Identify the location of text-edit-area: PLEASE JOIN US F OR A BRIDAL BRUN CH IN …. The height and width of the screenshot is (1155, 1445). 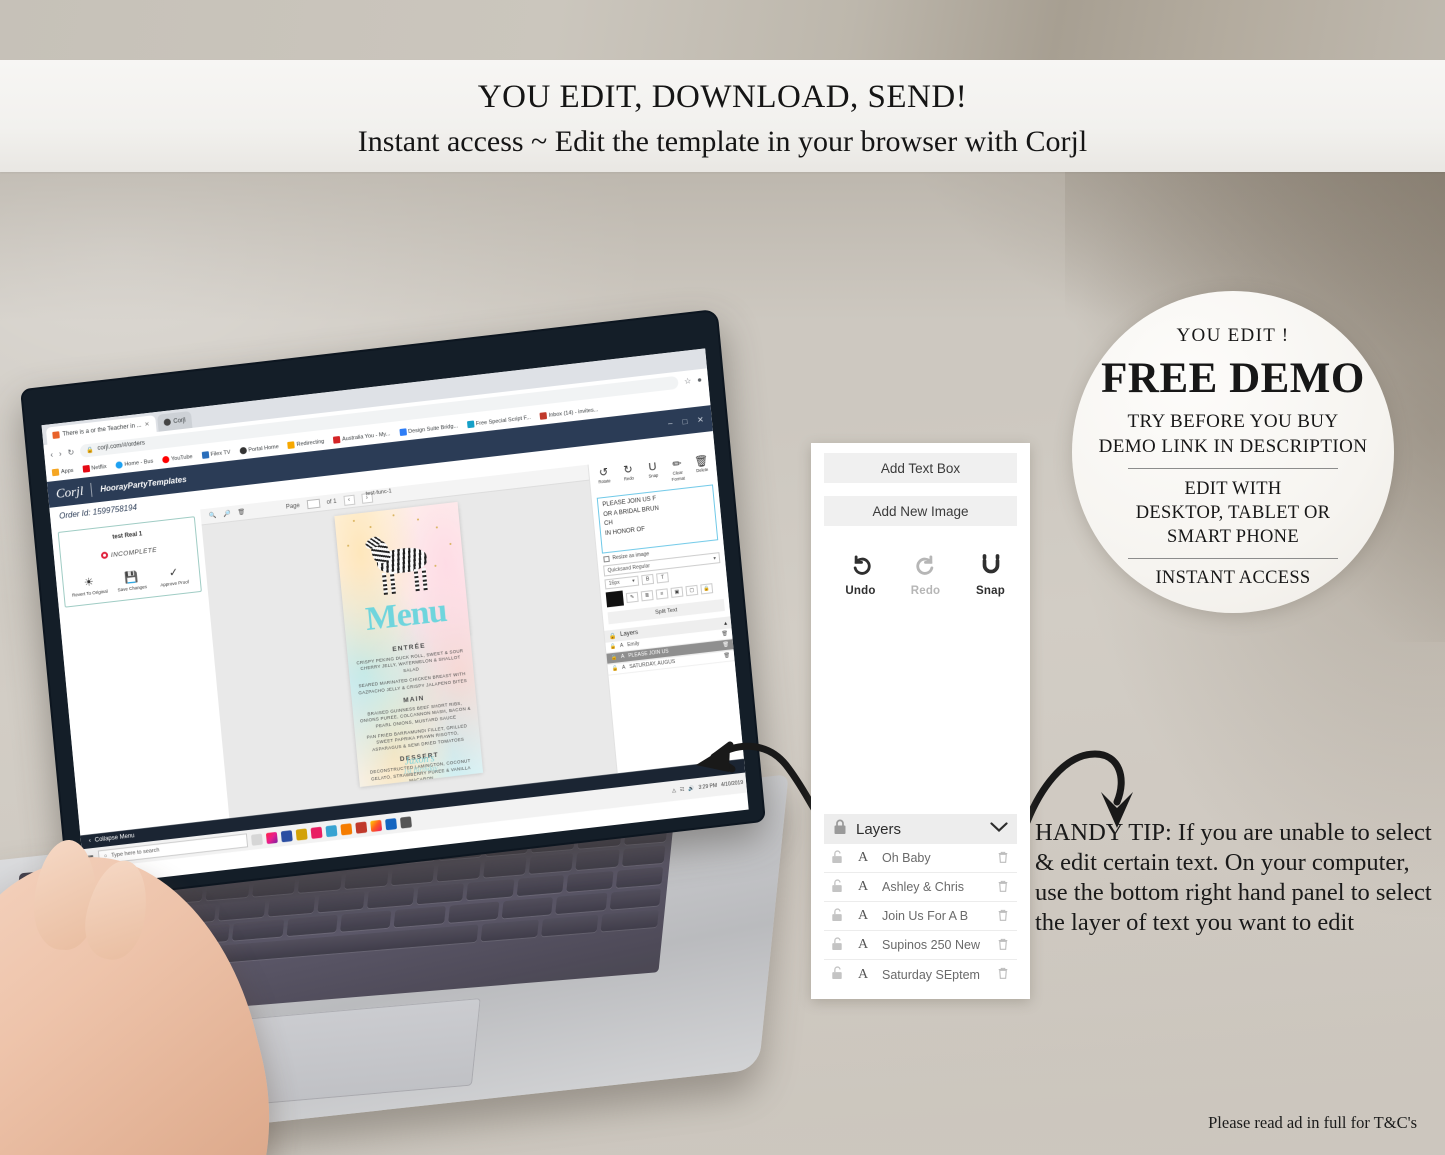
(657, 519).